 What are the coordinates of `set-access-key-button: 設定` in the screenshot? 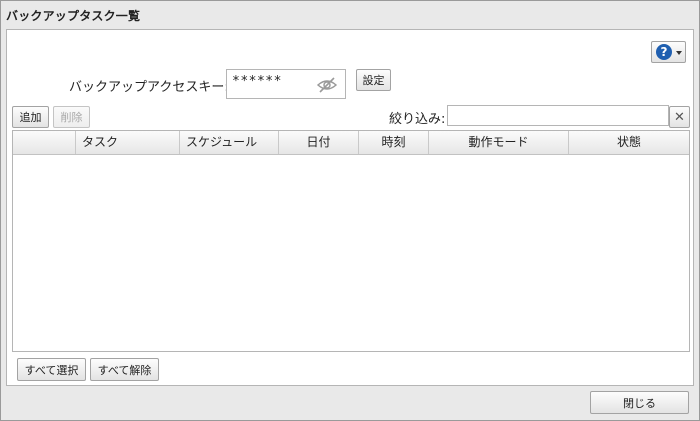 It's located at (373, 80).